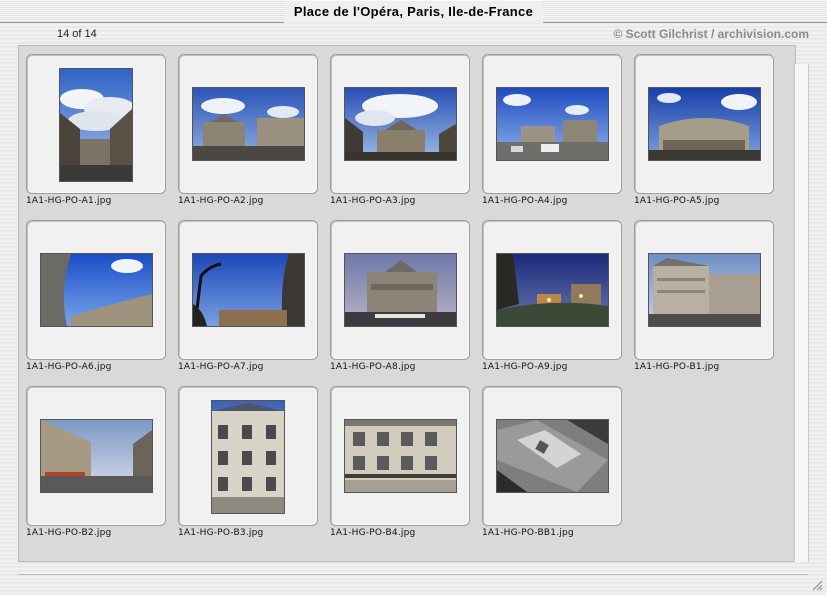 This screenshot has height=595, width=827. Describe the element at coordinates (221, 201) in the screenshot. I see `thumbnail-filename: 1A1-HG-PO-A2.jpg` at that location.